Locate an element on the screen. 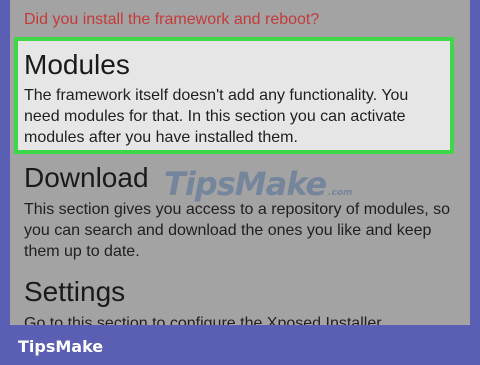 The image size is (480, 365). watermark-logo: TipsMake .com is located at coordinates (258, 184).